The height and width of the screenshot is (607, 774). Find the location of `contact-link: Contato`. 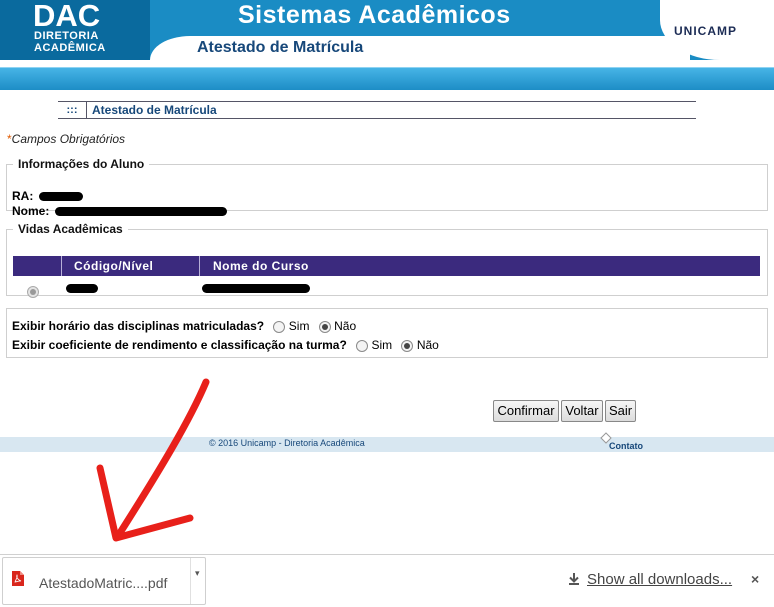

contact-link: Contato is located at coordinates (626, 446).